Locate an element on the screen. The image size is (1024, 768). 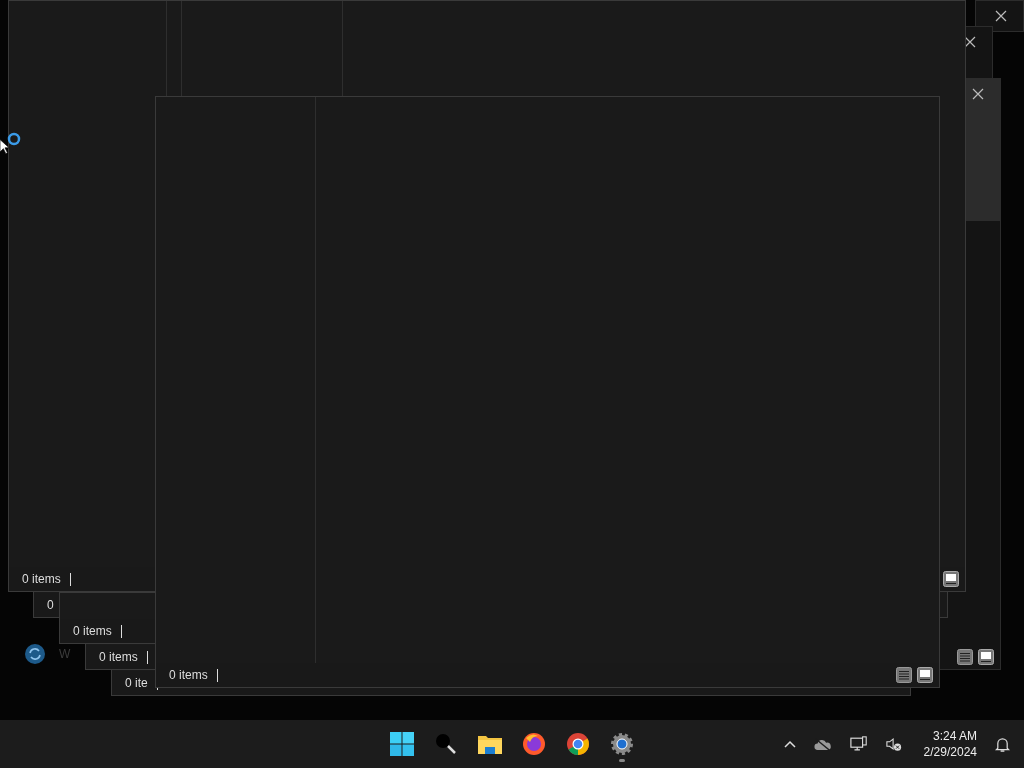
speaker-muted-icon is located at coordinates (893, 744).